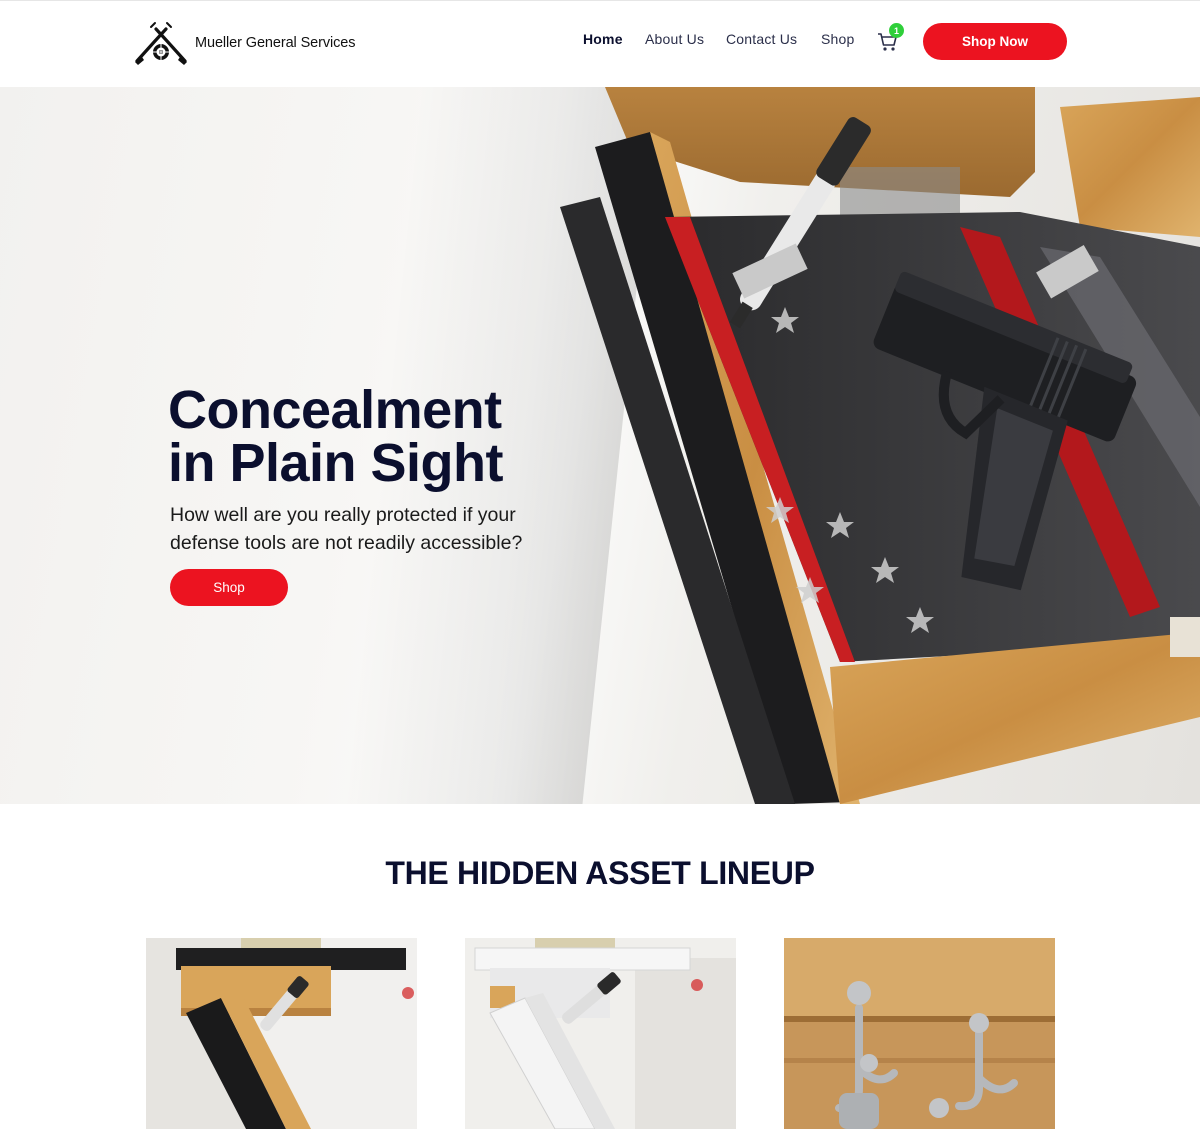 The width and height of the screenshot is (1200, 1129). Describe the element at coordinates (614, 39) in the screenshot. I see `nav-home: Home` at that location.